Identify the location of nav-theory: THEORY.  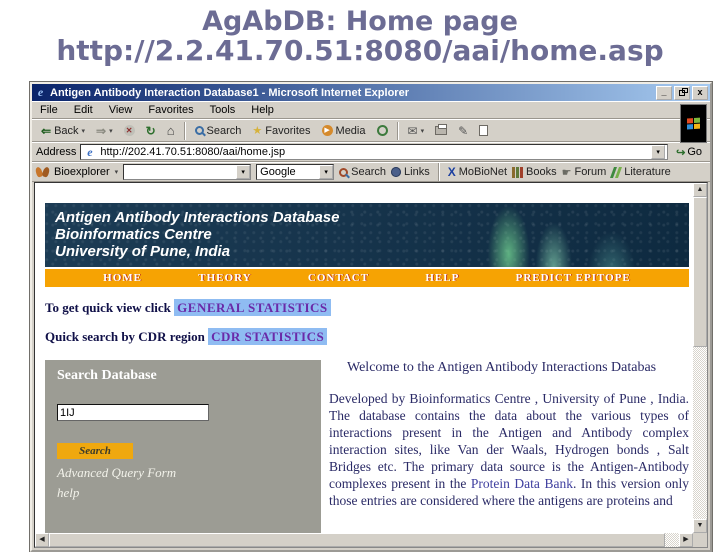
(224, 278).